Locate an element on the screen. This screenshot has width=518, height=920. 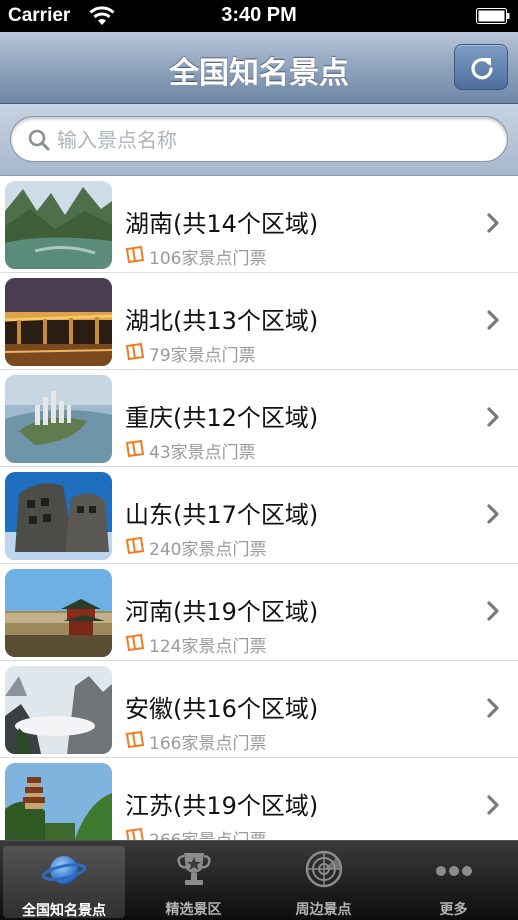
list-item: 安徽(共16个区域) 166家景点门票 is located at coordinates (259, 709).